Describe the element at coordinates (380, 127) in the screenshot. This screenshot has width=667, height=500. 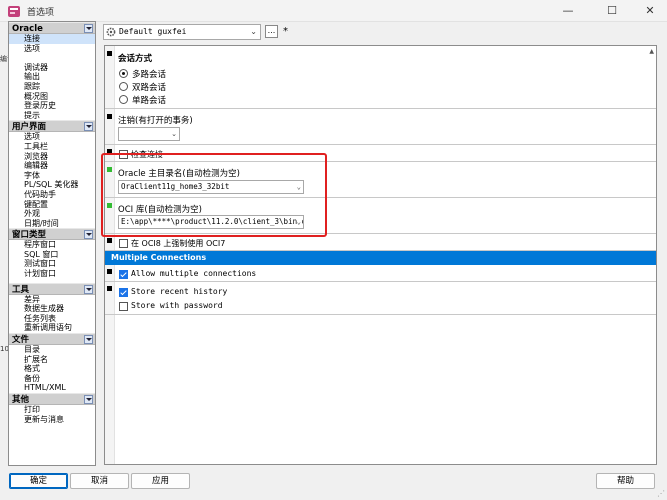
I see `logoff-section: 注销(有打开的事务) ⌄` at that location.